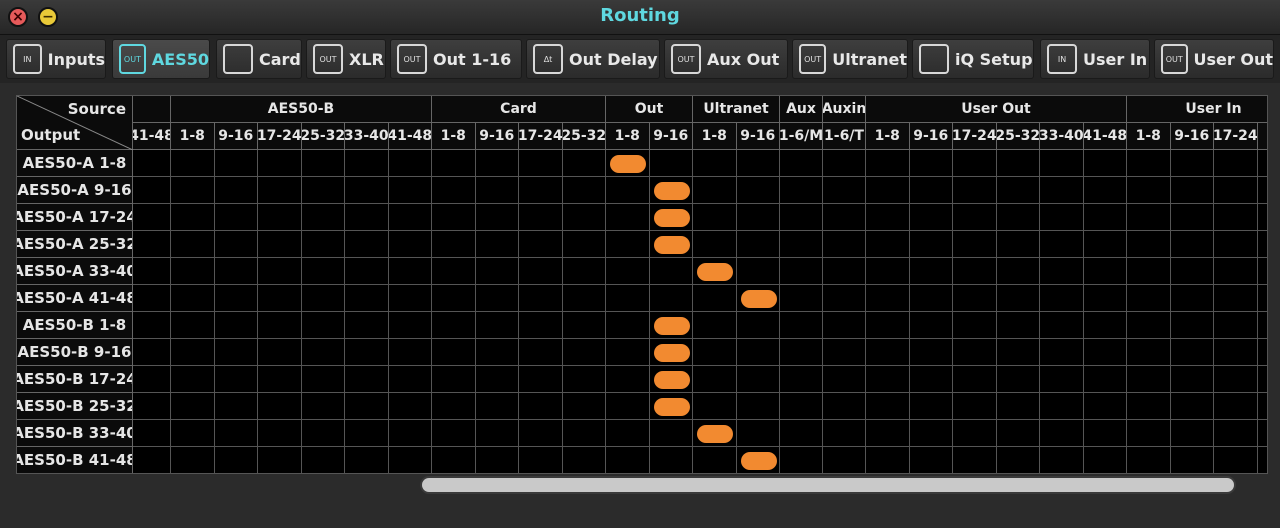  What do you see at coordinates (346, 59) in the screenshot?
I see `tab-xlr: OUT XLR` at bounding box center [346, 59].